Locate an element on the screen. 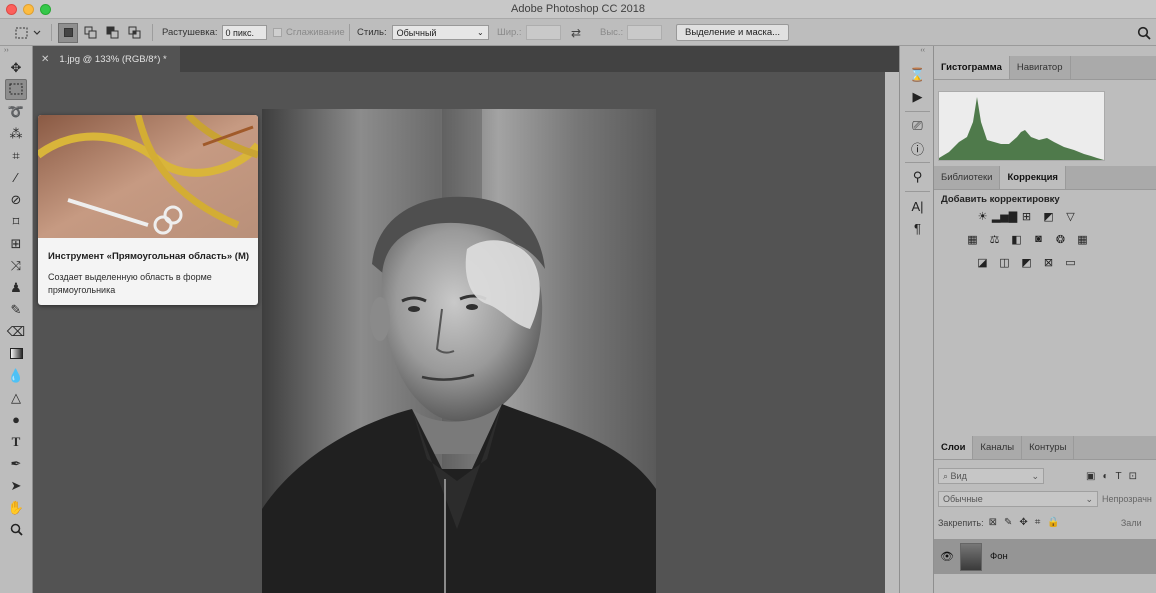  character-panel-button: A| is located at coordinates (917, 206).